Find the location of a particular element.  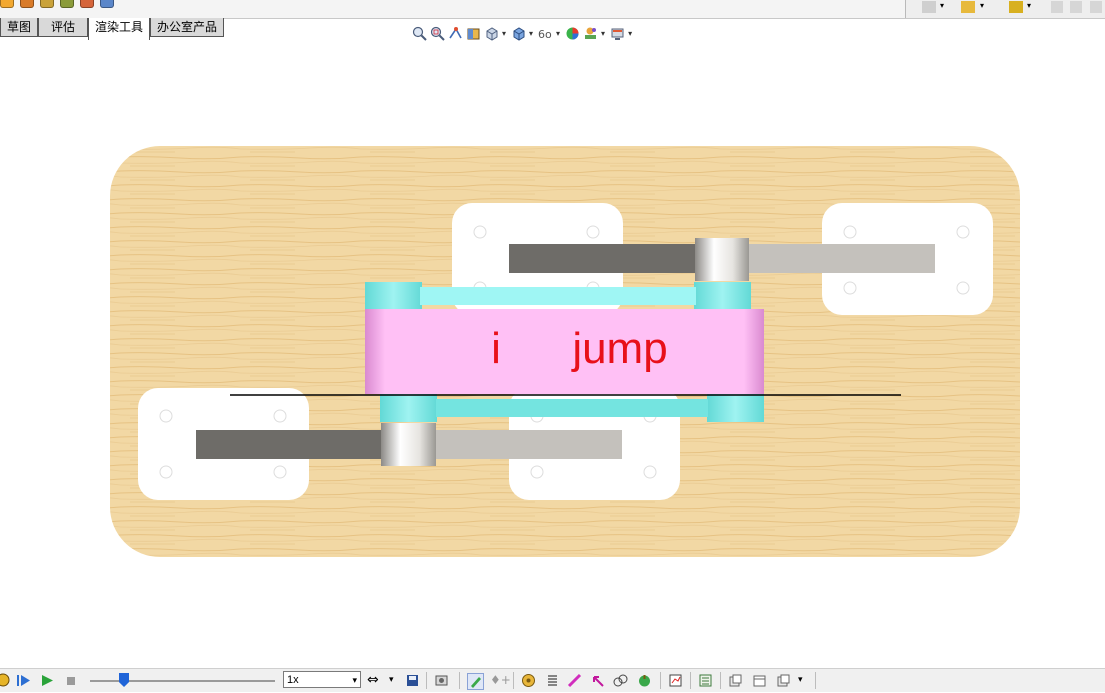

more-icon is located at coordinates (1096, 7).